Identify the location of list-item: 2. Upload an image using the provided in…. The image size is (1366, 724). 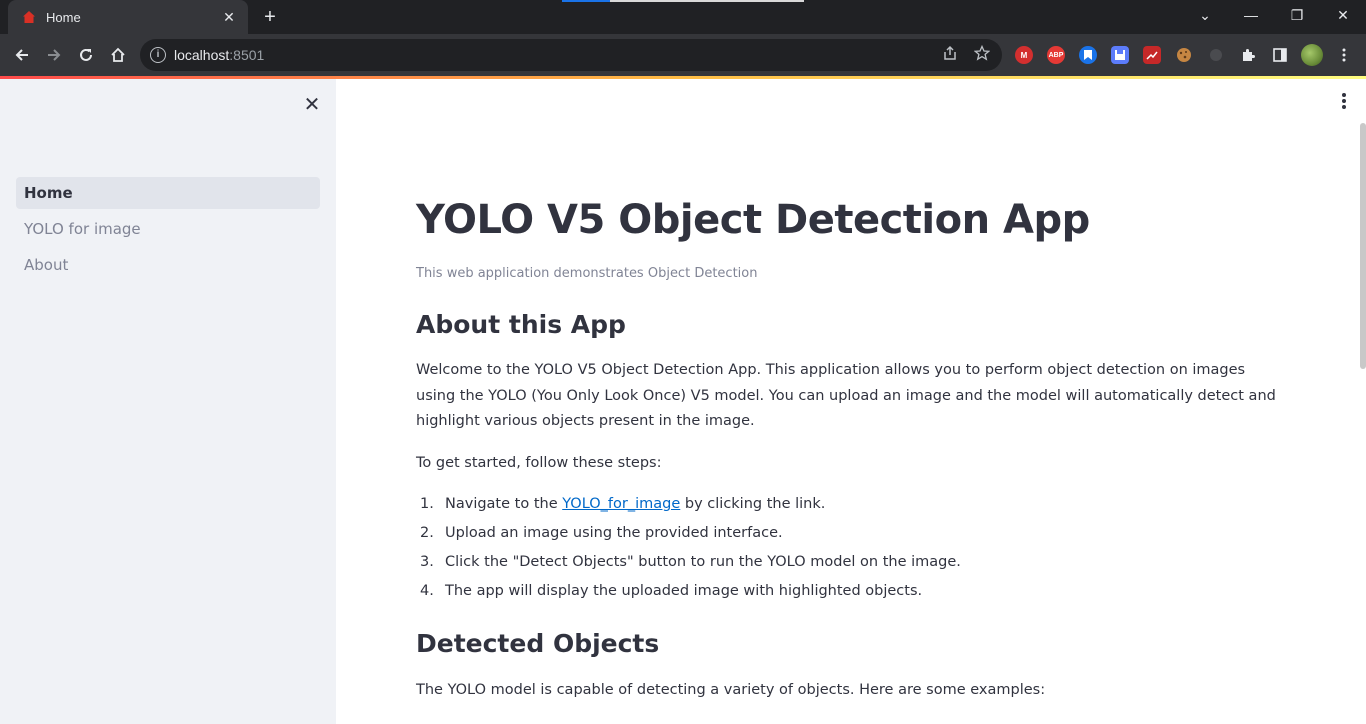
(601, 533).